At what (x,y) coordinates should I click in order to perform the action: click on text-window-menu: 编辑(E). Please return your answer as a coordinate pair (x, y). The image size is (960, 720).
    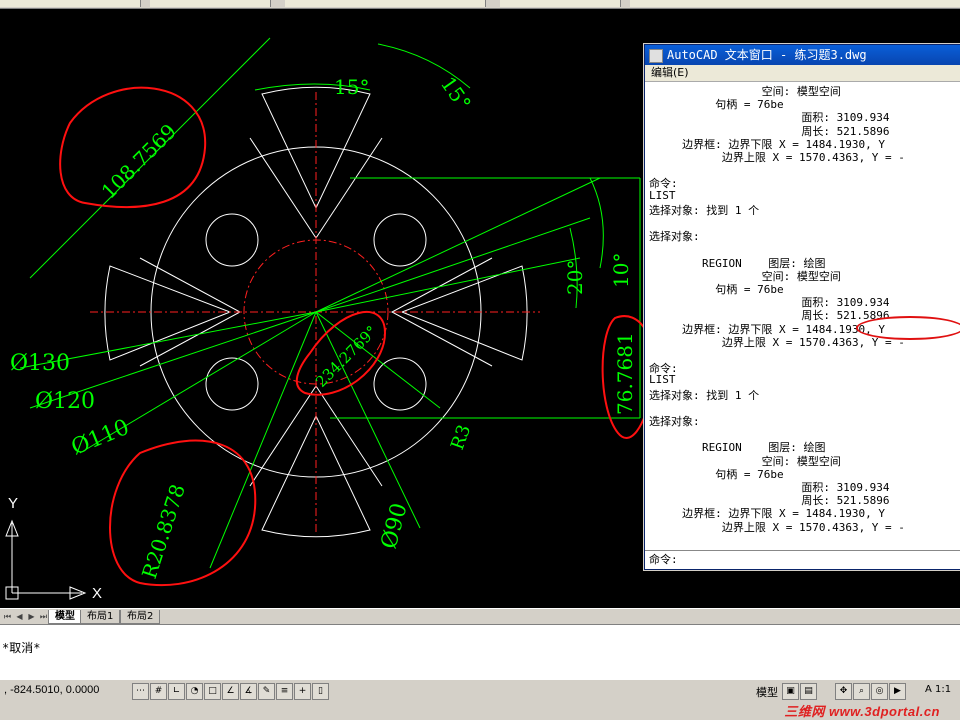
    Looking at the image, I should click on (802, 73).